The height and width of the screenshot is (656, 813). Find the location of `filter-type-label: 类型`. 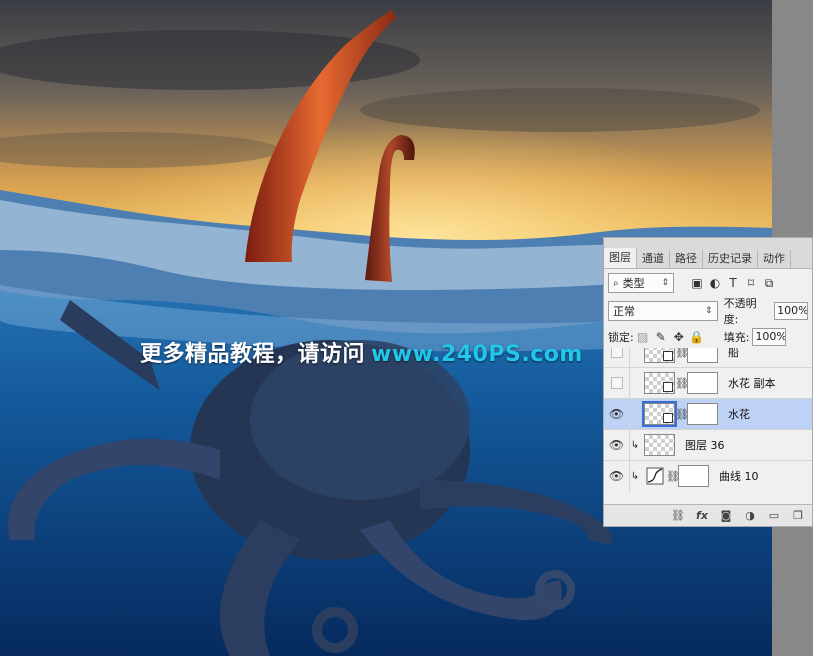

filter-type-label: 类型 is located at coordinates (633, 283).